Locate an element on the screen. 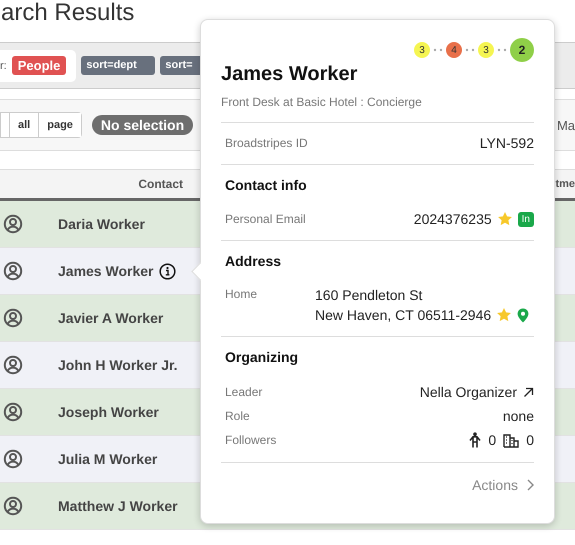  building-icon is located at coordinates (511, 440).